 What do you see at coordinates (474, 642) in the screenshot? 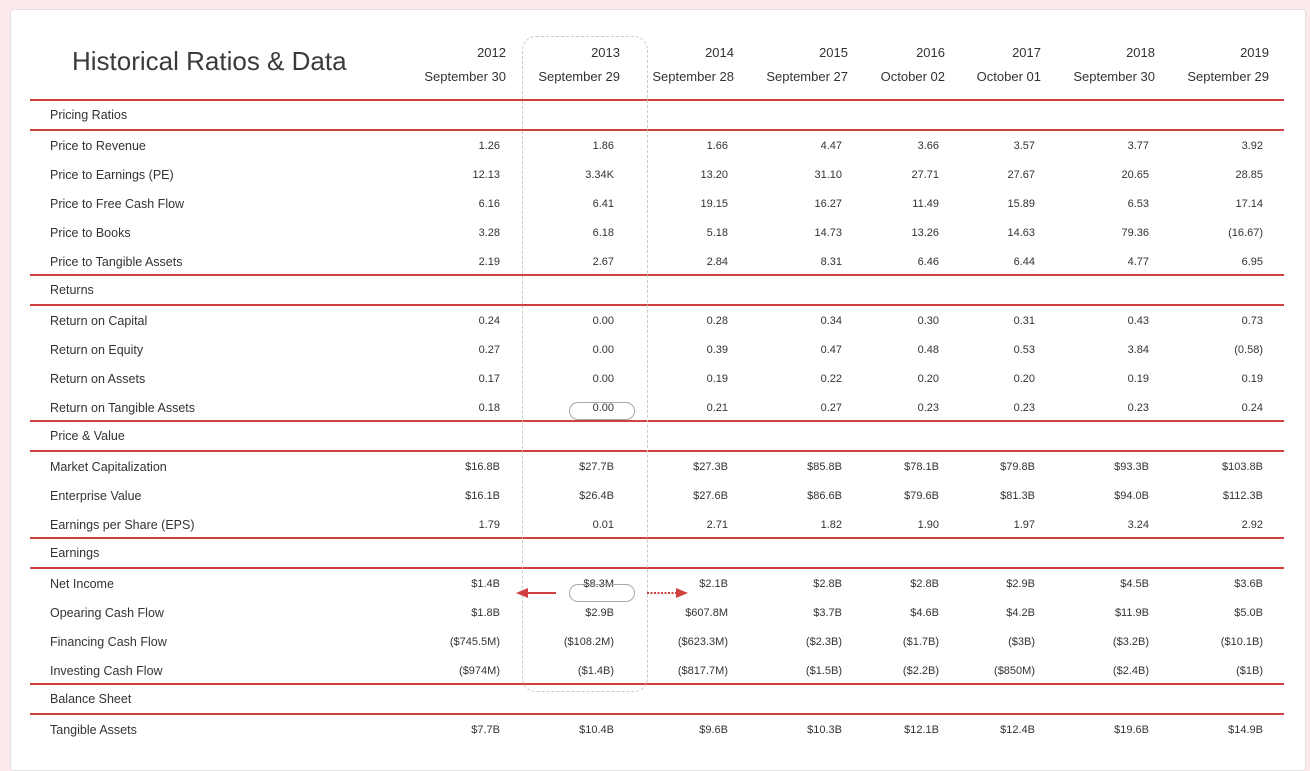
I see `row-value: ($745.5M)` at bounding box center [474, 642].